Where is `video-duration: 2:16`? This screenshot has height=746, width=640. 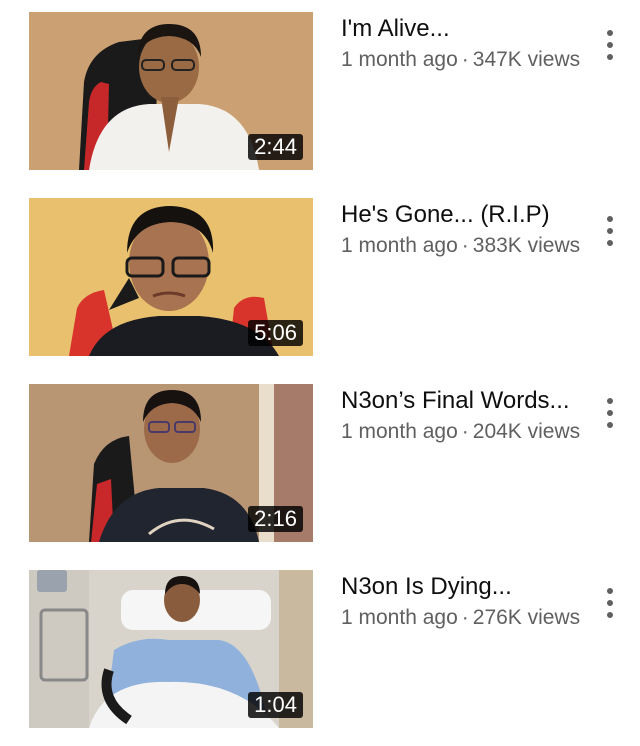
video-duration: 2:16 is located at coordinates (275, 519).